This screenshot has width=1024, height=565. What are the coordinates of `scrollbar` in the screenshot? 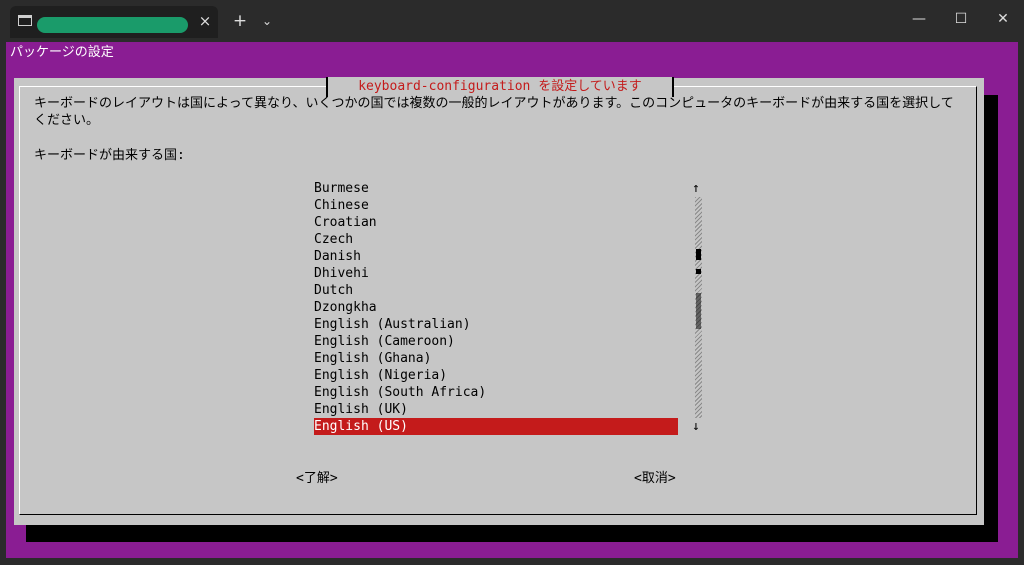 It's located at (698, 307).